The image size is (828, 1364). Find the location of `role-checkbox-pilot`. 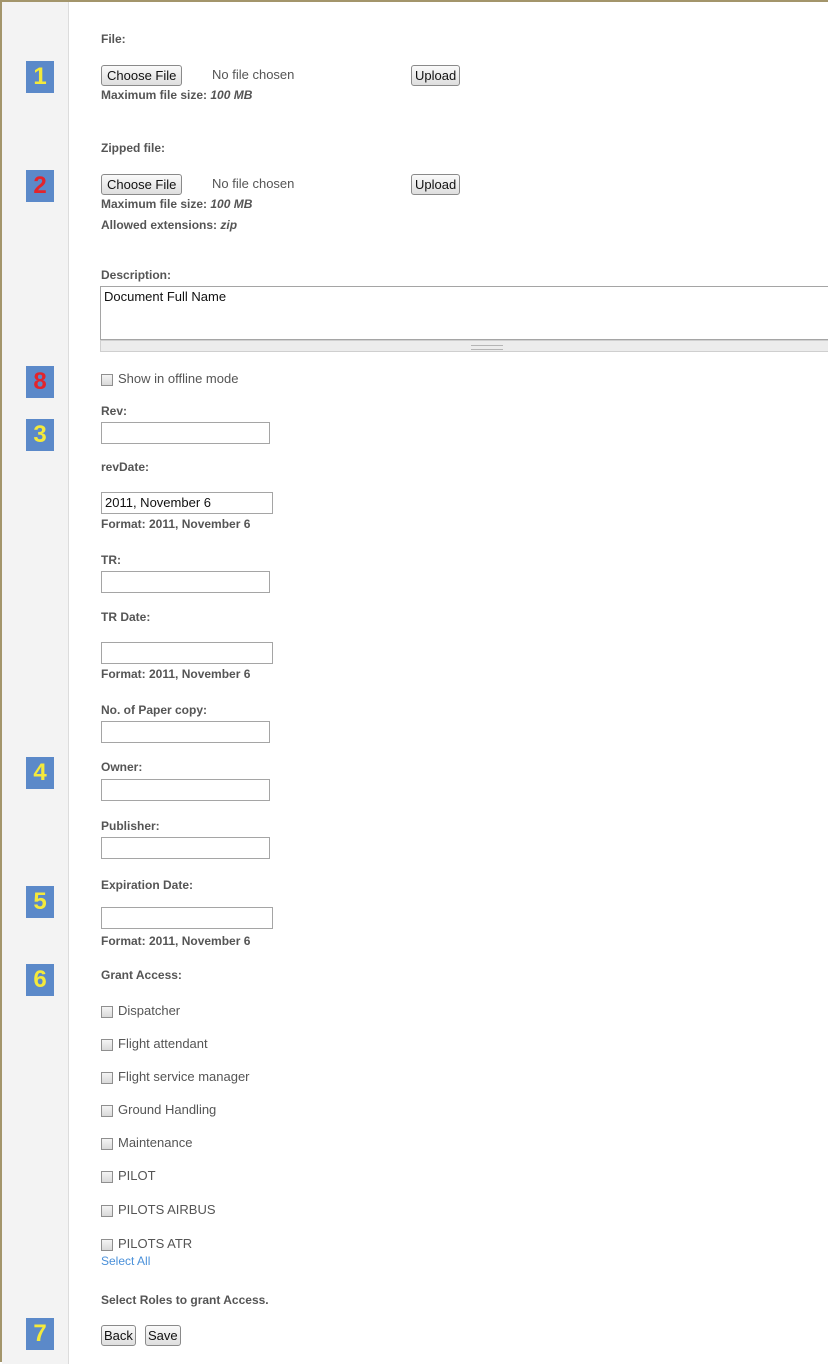

role-checkbox-pilot is located at coordinates (107, 1177).